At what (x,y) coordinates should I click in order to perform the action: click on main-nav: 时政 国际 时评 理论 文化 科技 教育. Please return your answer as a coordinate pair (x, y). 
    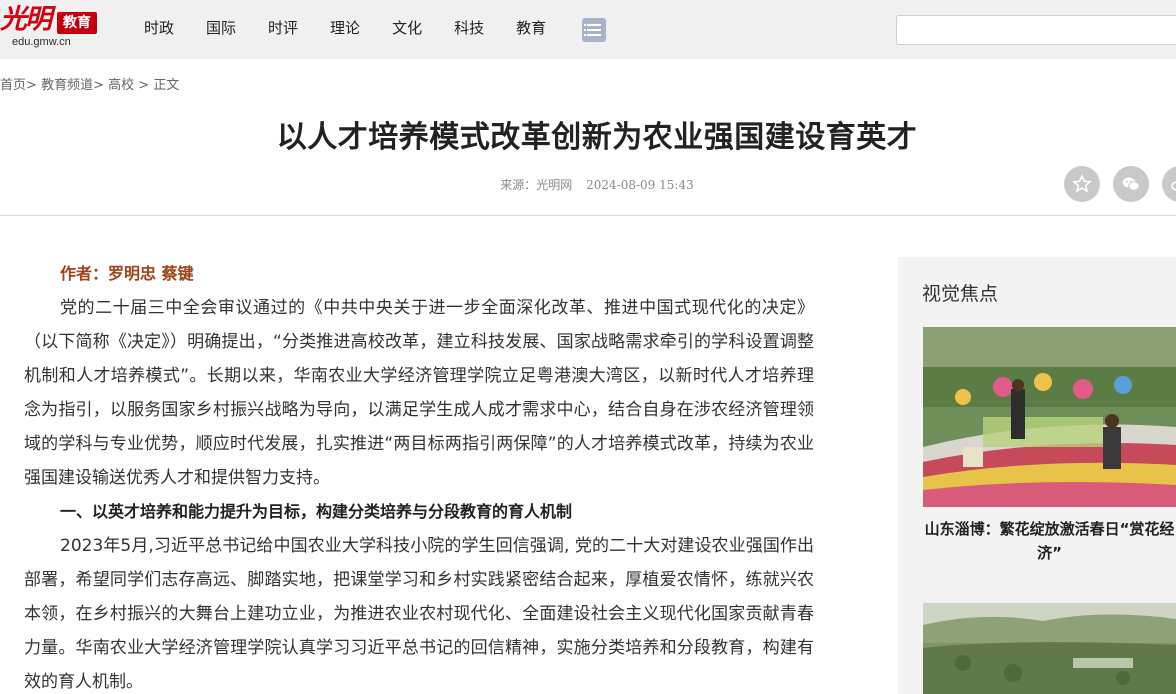
    Looking at the image, I should click on (367, 29).